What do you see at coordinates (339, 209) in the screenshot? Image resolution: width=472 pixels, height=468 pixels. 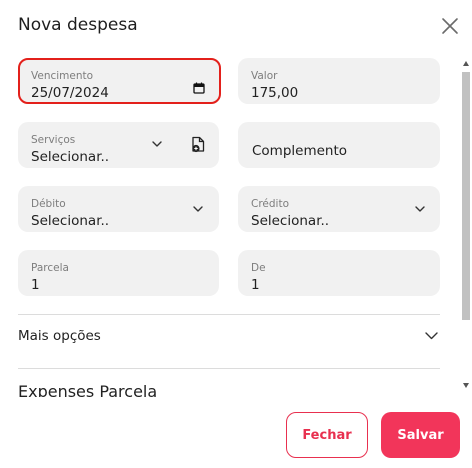 I see `credito-select: Crédito Selecionar..` at bounding box center [339, 209].